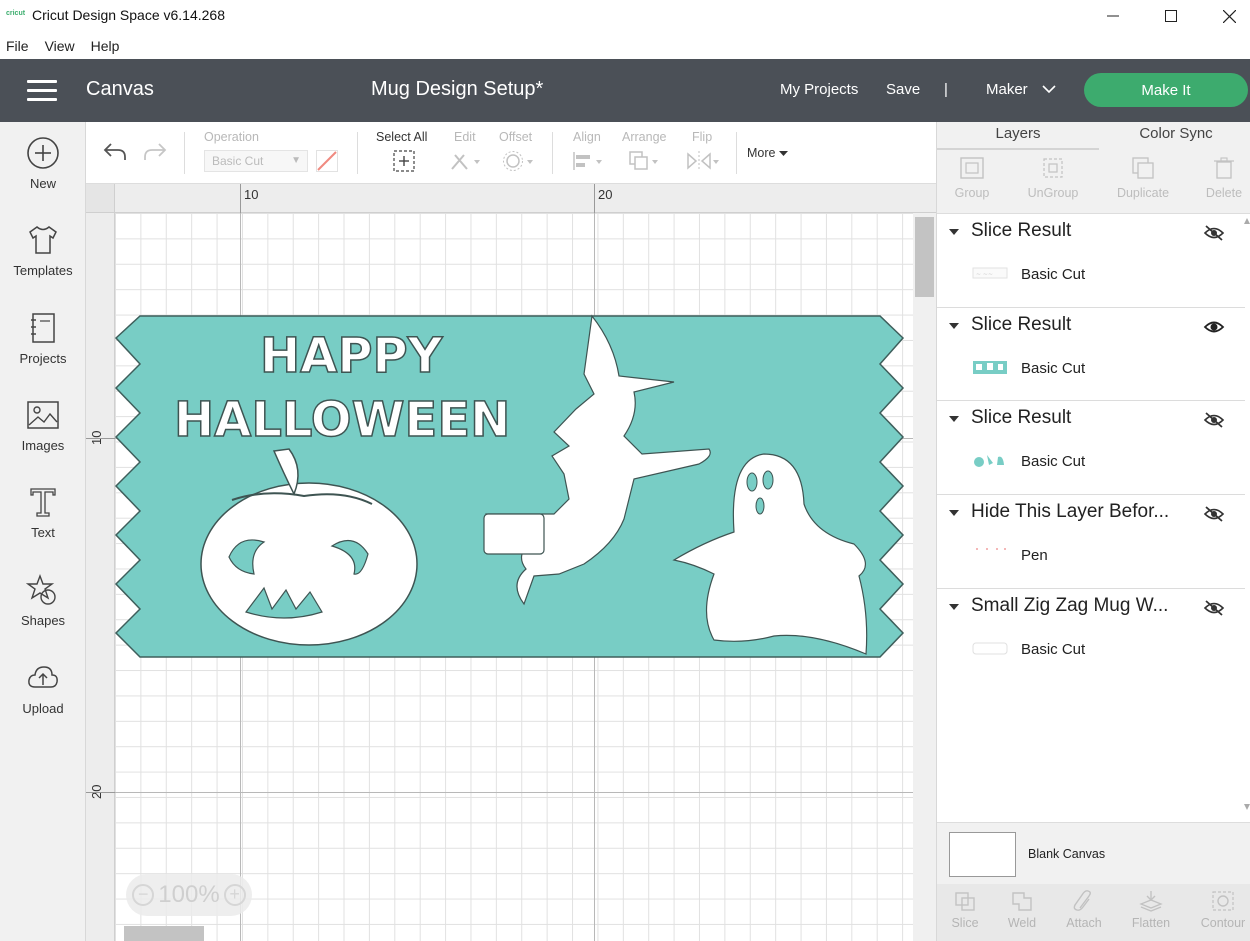 The width and height of the screenshot is (1250, 941). Describe the element at coordinates (1091, 636) in the screenshot. I see `layer-item: Small Zig Zag Mug W... Basic Cut` at that location.